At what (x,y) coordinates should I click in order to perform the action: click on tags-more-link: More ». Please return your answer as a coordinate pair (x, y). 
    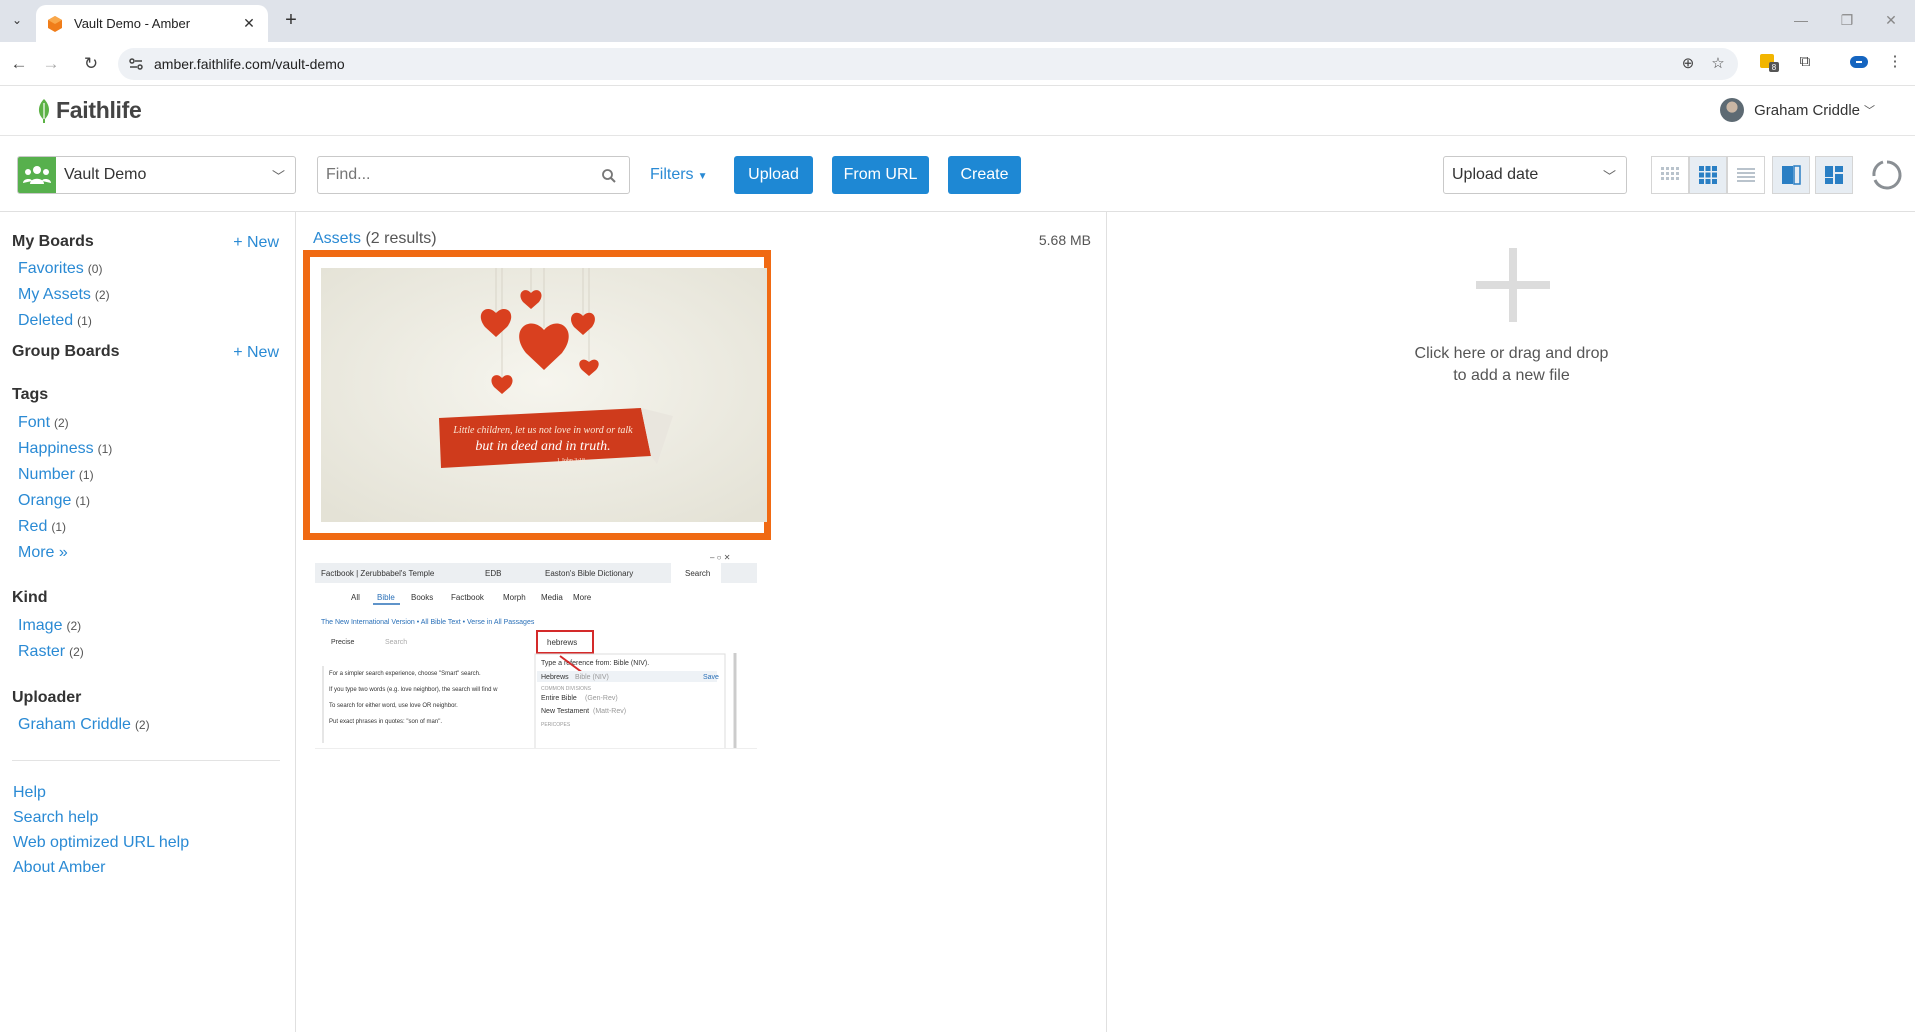
    Looking at the image, I should click on (43, 553).